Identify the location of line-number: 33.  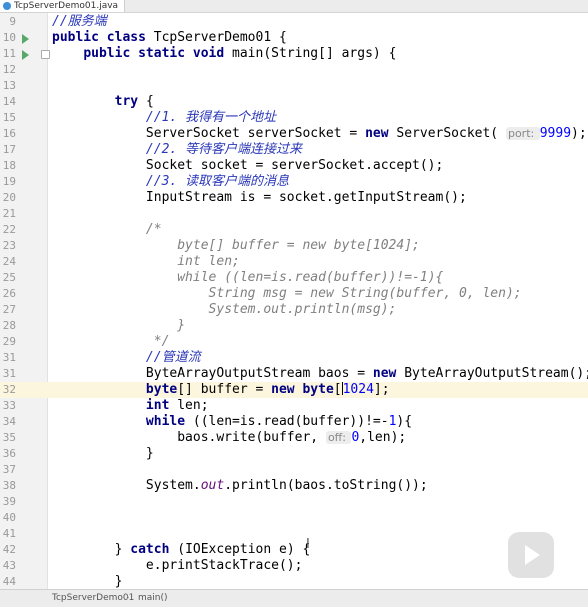
(9, 405).